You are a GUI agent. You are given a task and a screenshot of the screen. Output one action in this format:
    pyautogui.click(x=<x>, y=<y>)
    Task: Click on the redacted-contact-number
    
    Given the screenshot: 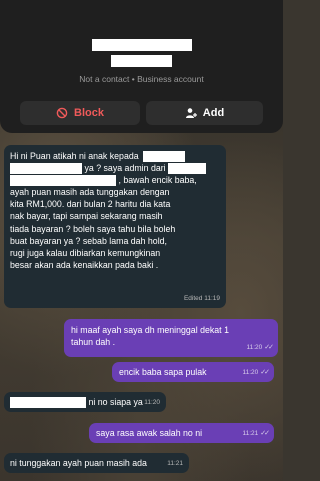 What is the action you would take?
    pyautogui.click(x=141, y=61)
    